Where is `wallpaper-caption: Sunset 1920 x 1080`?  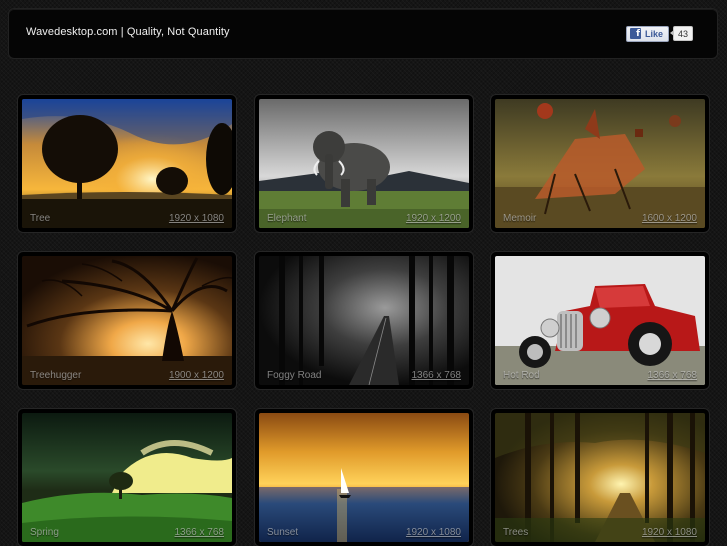 wallpaper-caption: Sunset 1920 x 1080 is located at coordinates (364, 532).